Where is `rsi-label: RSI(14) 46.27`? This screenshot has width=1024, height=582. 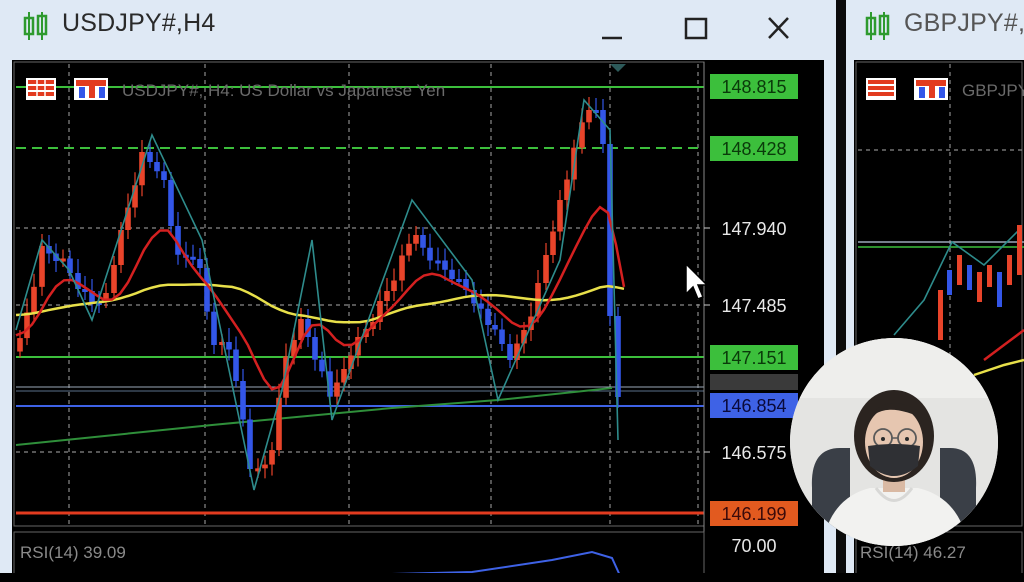 rsi-label: RSI(14) 46.27 is located at coordinates (913, 552).